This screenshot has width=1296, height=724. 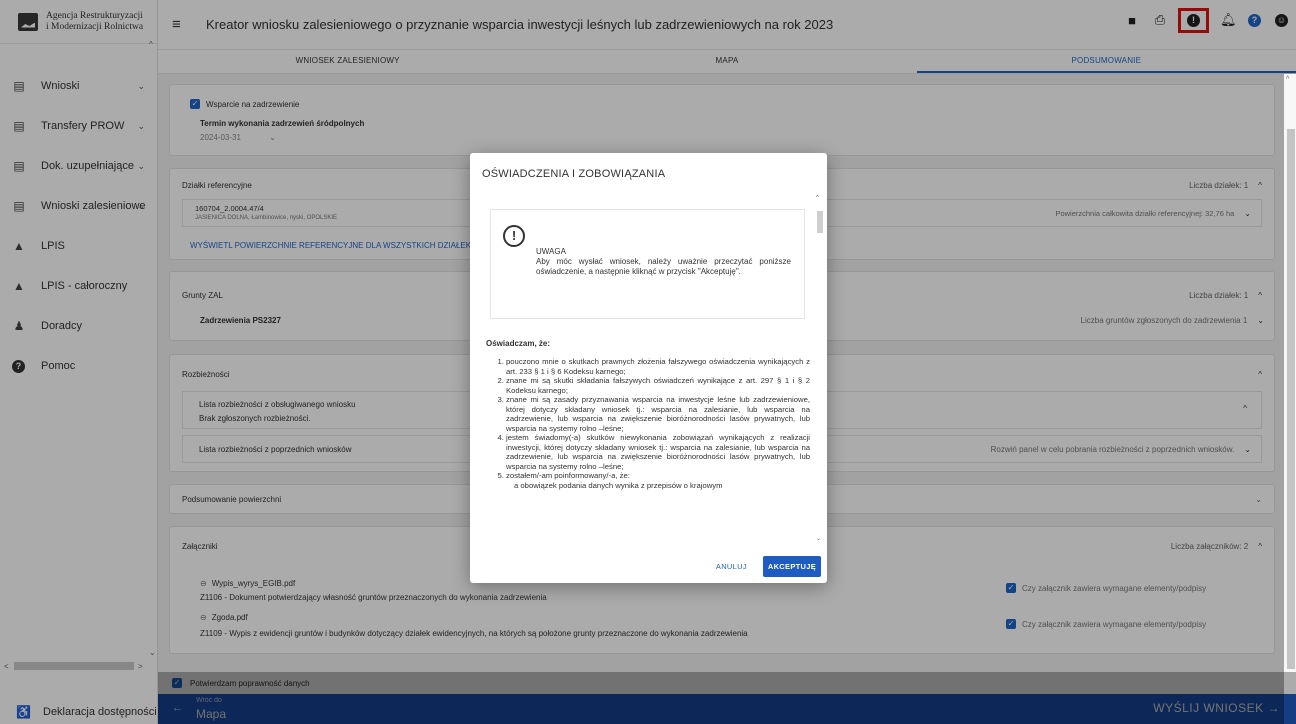 What do you see at coordinates (818, 538) in the screenshot?
I see `scroll-down-icon: ⌄` at bounding box center [818, 538].